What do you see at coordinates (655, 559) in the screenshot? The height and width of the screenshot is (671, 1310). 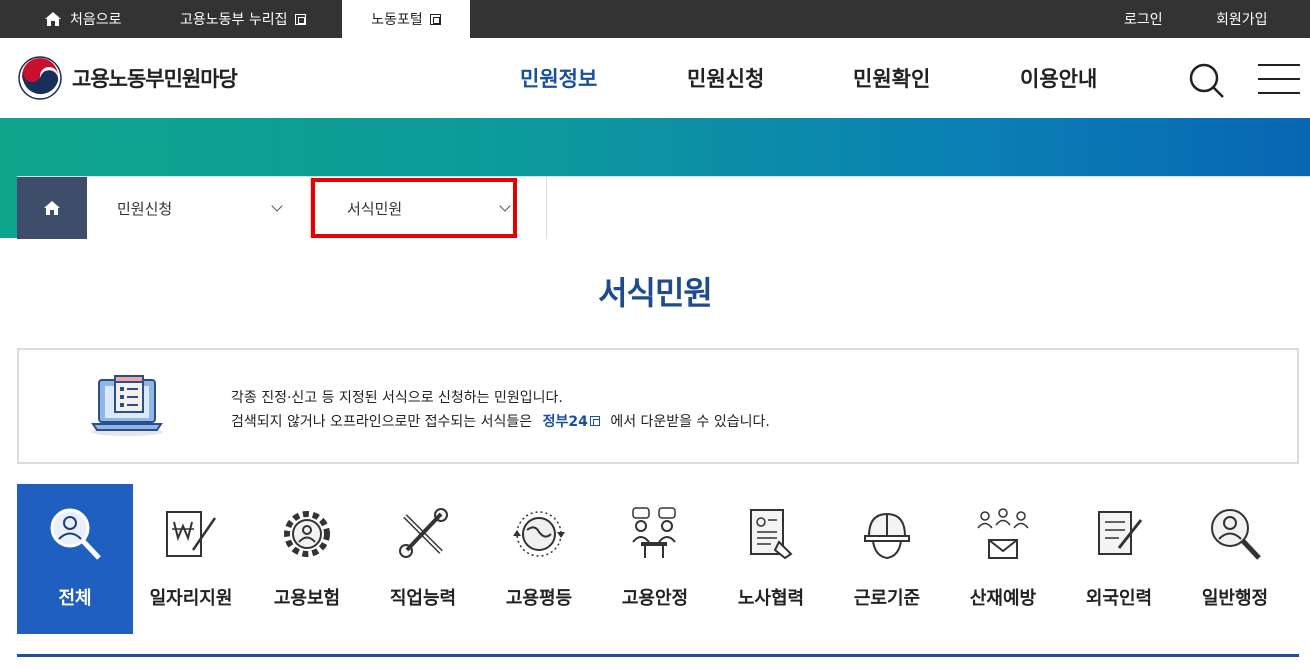 I see `category-tab-employment-stability: 고용안정` at bounding box center [655, 559].